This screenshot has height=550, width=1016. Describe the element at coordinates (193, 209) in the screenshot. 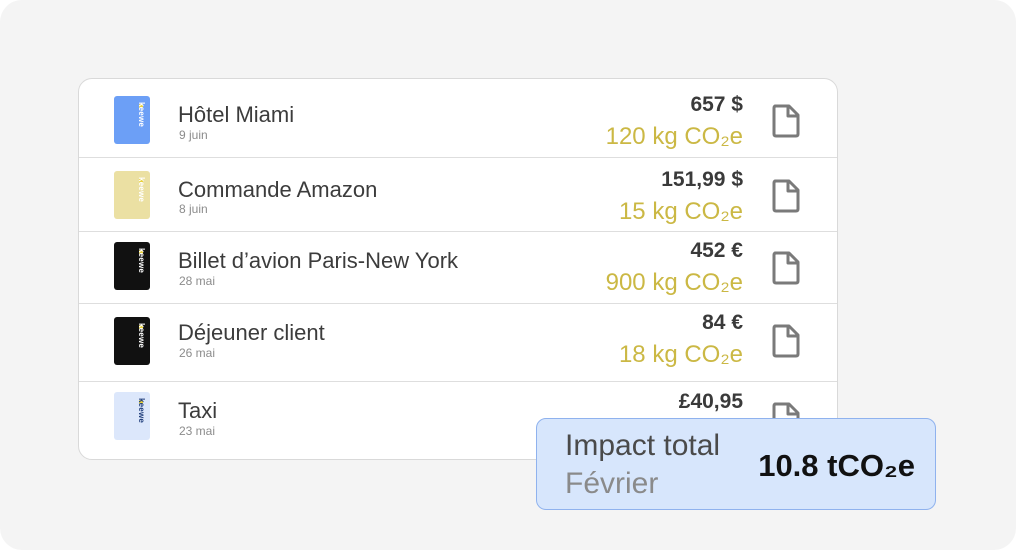

I see `transaction-date: 8 juin` at that location.